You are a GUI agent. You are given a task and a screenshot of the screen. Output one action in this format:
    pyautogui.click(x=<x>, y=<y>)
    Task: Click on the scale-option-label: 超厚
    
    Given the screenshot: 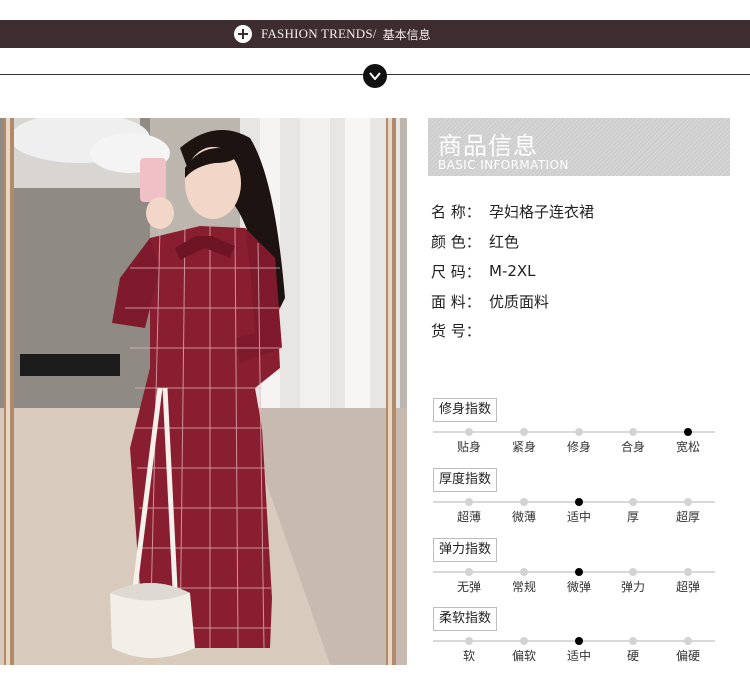 What is the action you would take?
    pyautogui.click(x=687, y=517)
    